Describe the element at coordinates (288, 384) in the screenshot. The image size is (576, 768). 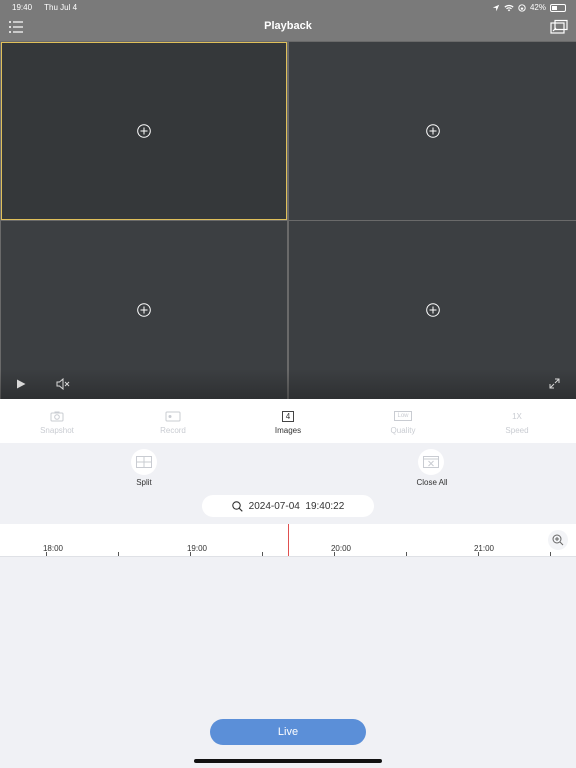
I see `playback-controls` at that location.